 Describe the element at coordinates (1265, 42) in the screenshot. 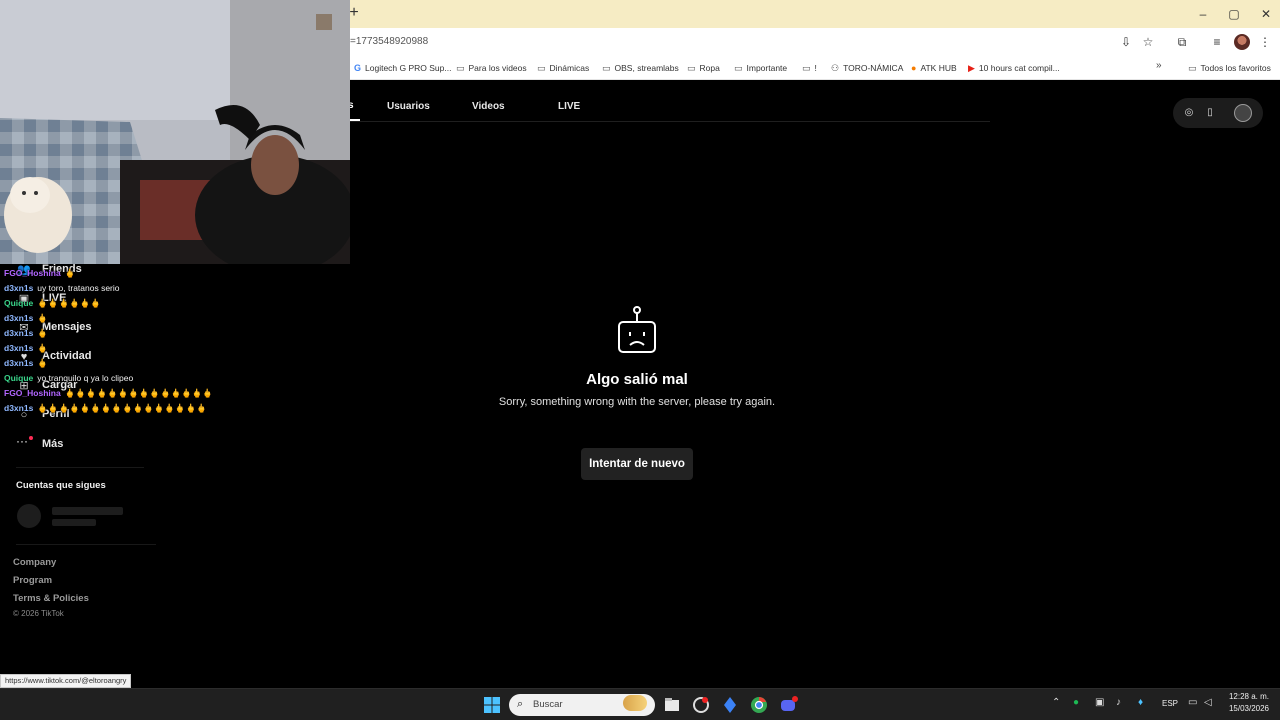

I see `menu-kebab-icon: ⋮` at that location.